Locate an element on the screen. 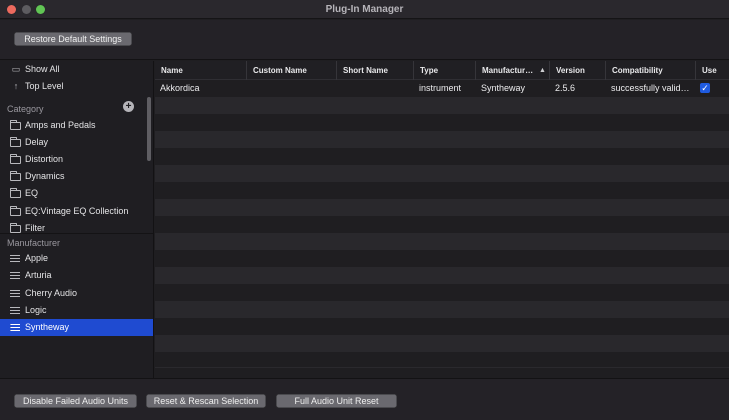  window-title: Plug-In Manager is located at coordinates (364, 9).